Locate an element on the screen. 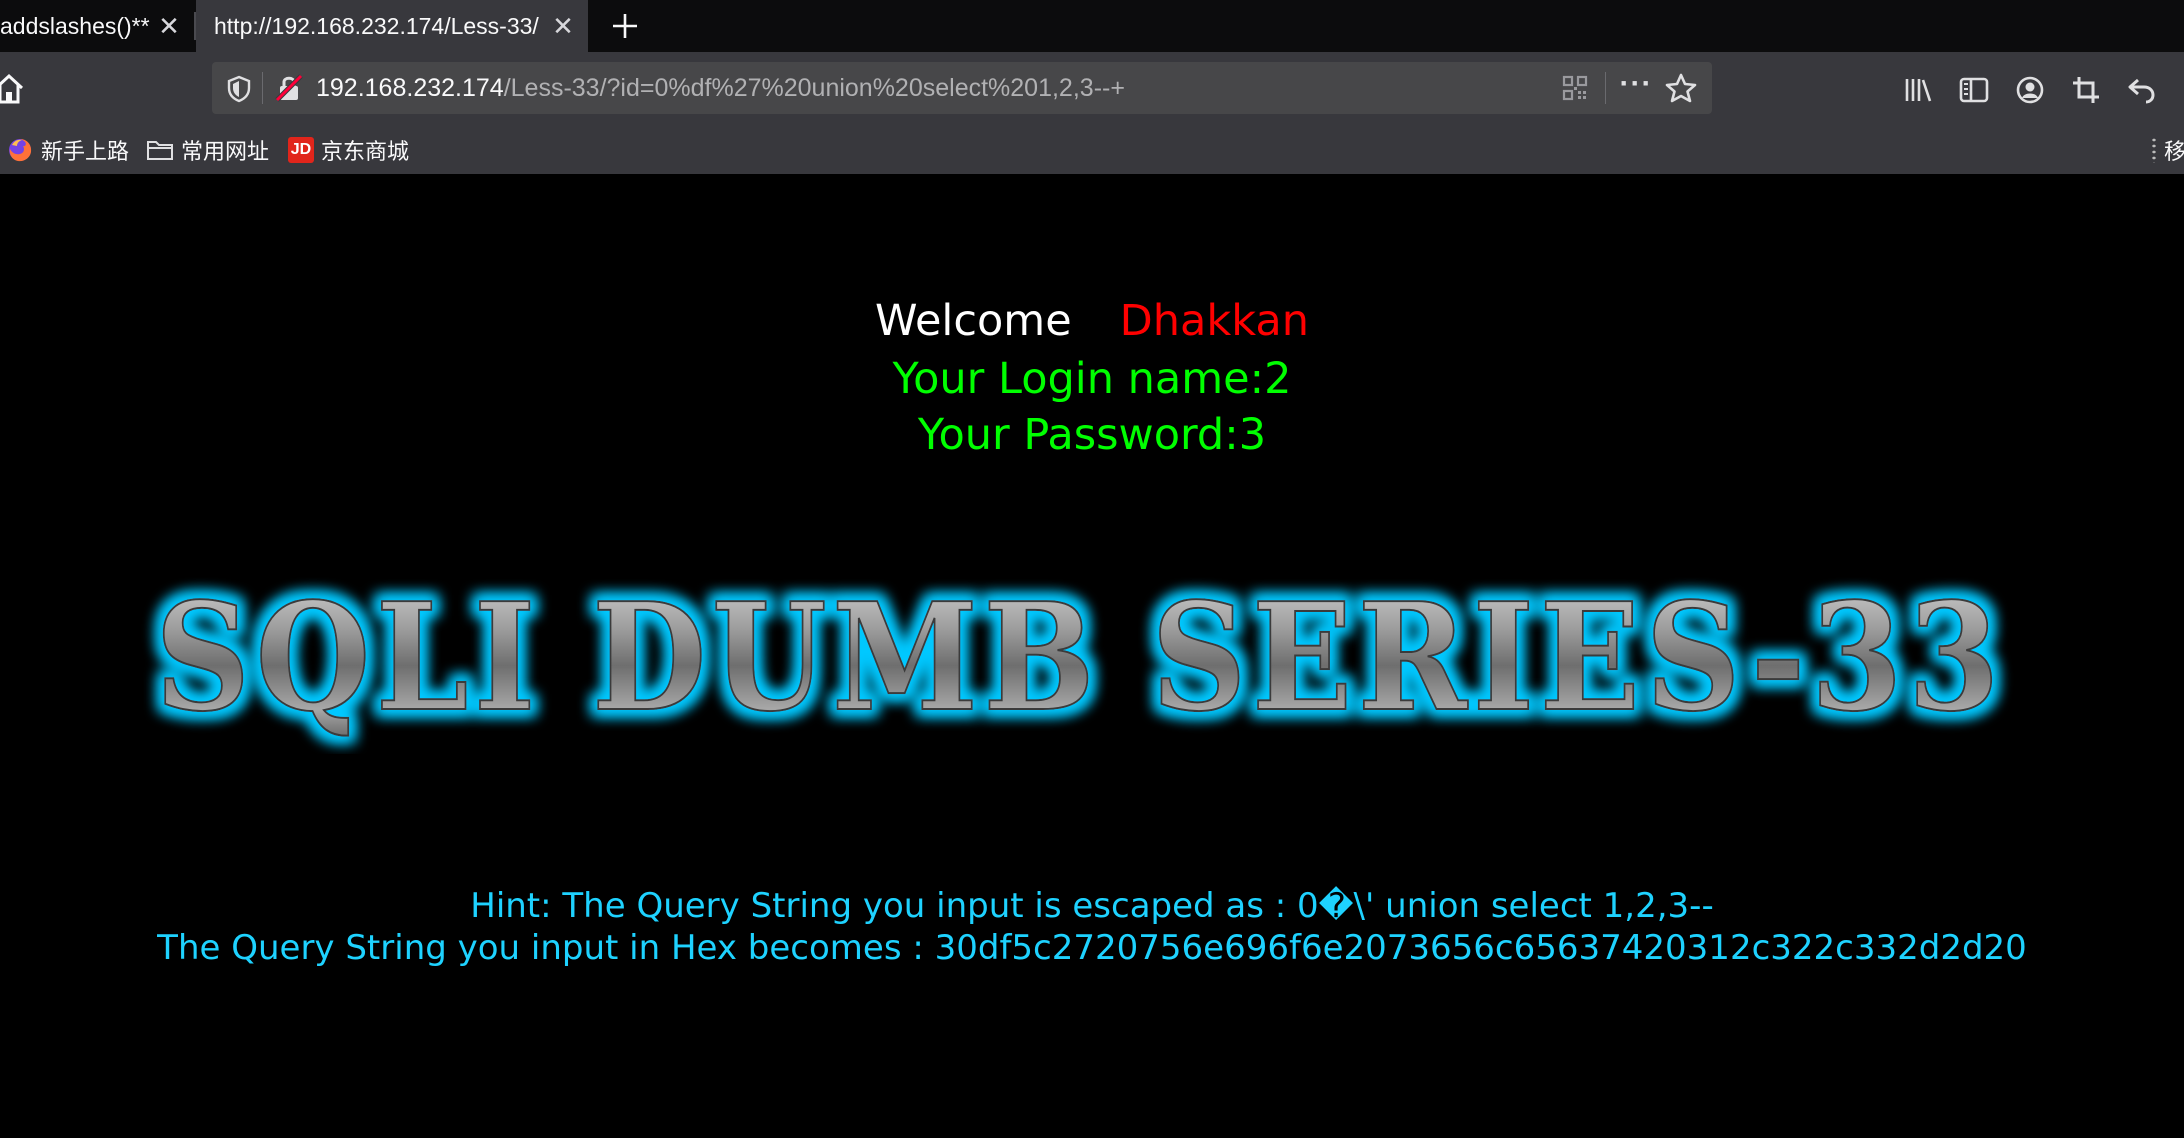  bookmark-label: 京东商城 is located at coordinates (365, 151).